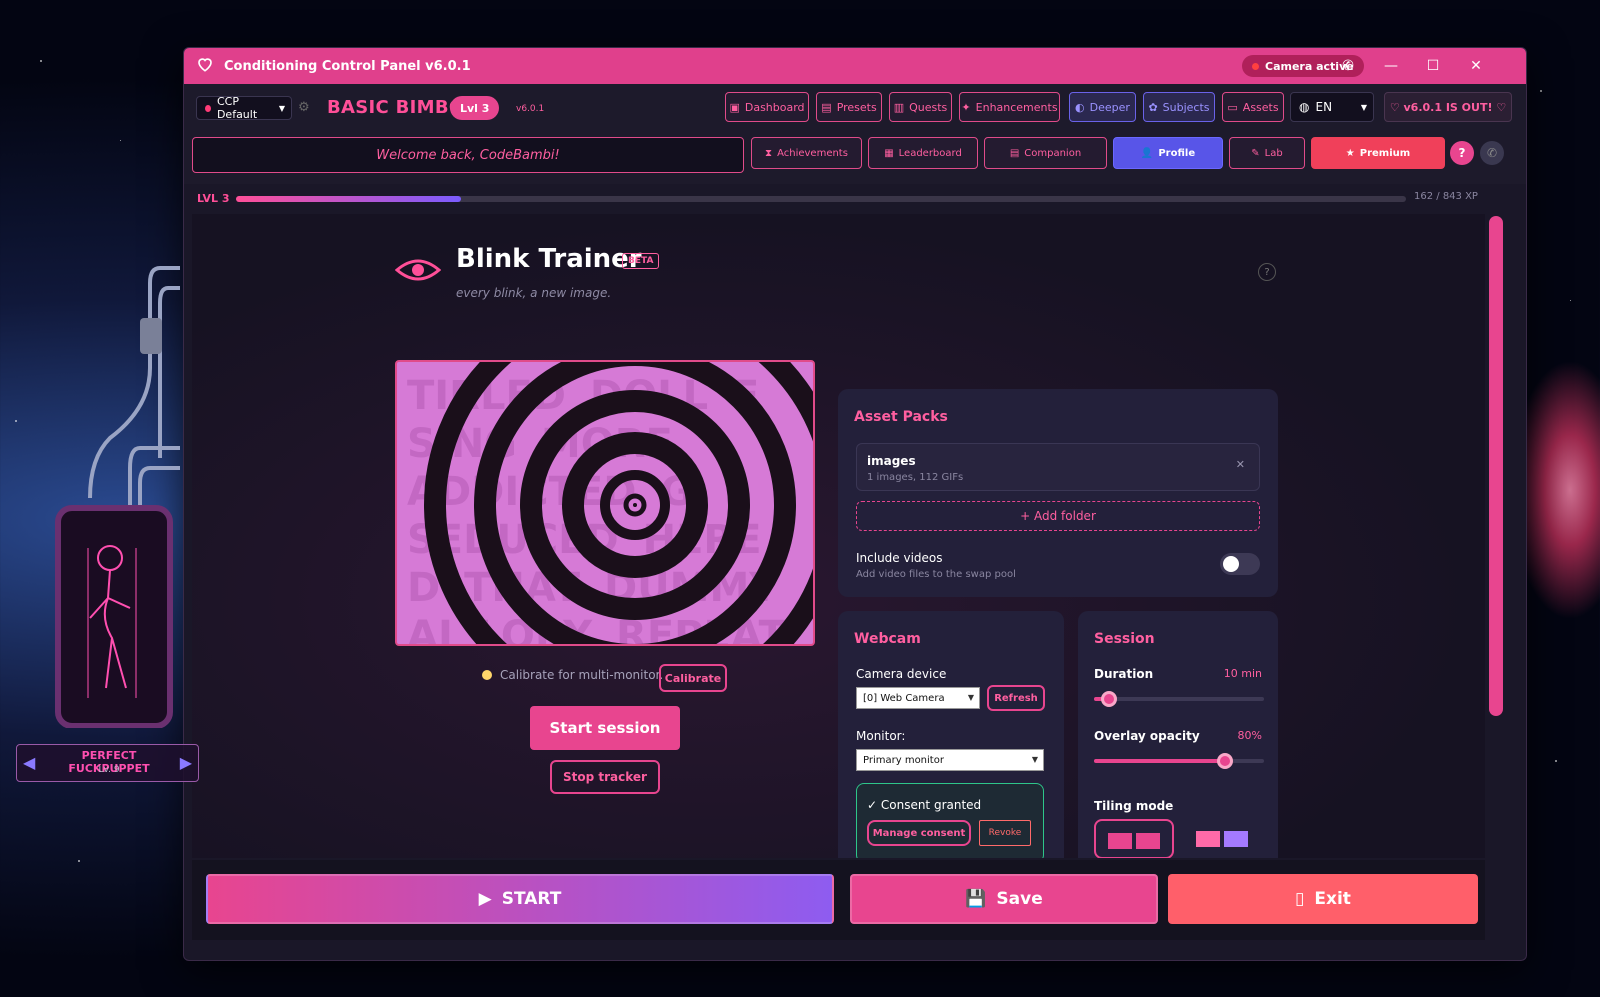 The width and height of the screenshot is (1600, 997). Describe the element at coordinates (950, 760) in the screenshot. I see `monitor-select: Primary monitor ▼` at that location.